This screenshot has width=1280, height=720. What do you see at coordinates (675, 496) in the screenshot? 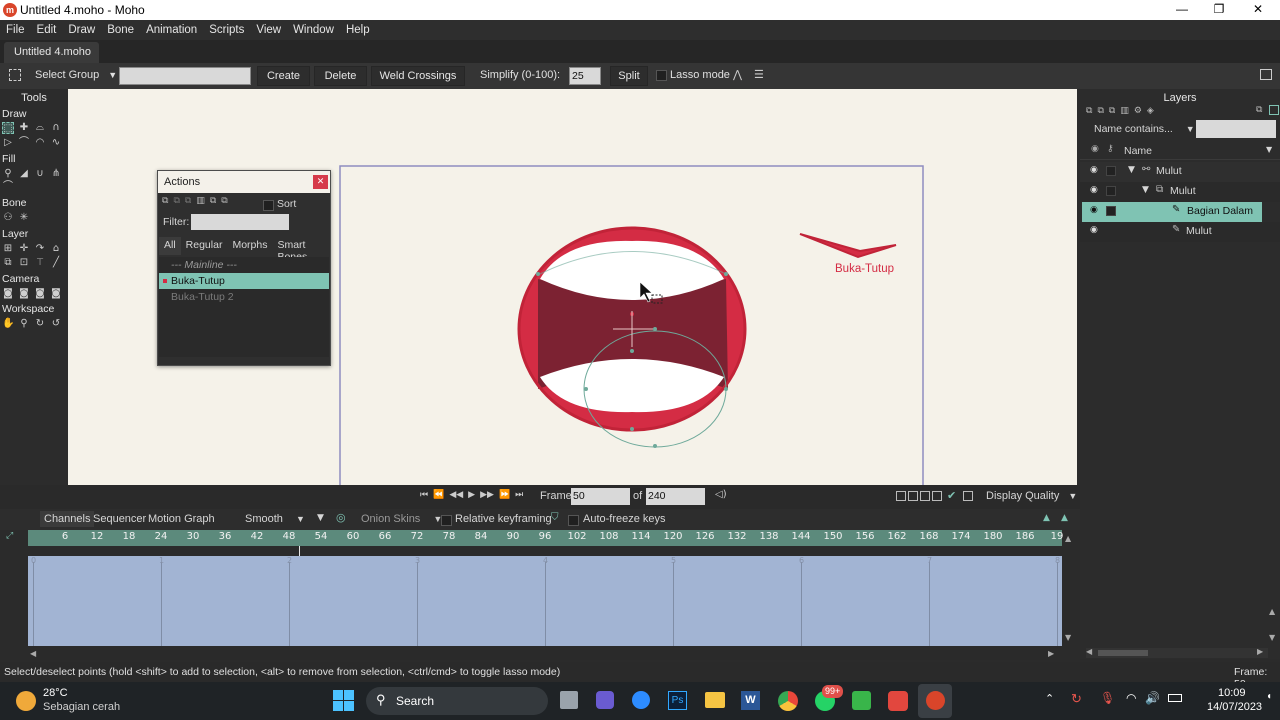
I see `total-frames-input: 240` at bounding box center [675, 496].